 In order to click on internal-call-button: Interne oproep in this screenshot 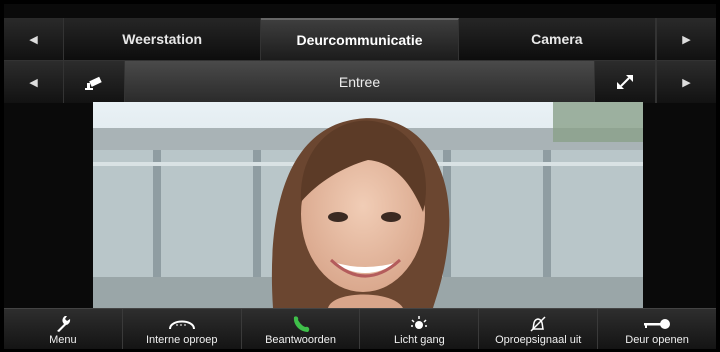, I will do `click(182, 329)`.